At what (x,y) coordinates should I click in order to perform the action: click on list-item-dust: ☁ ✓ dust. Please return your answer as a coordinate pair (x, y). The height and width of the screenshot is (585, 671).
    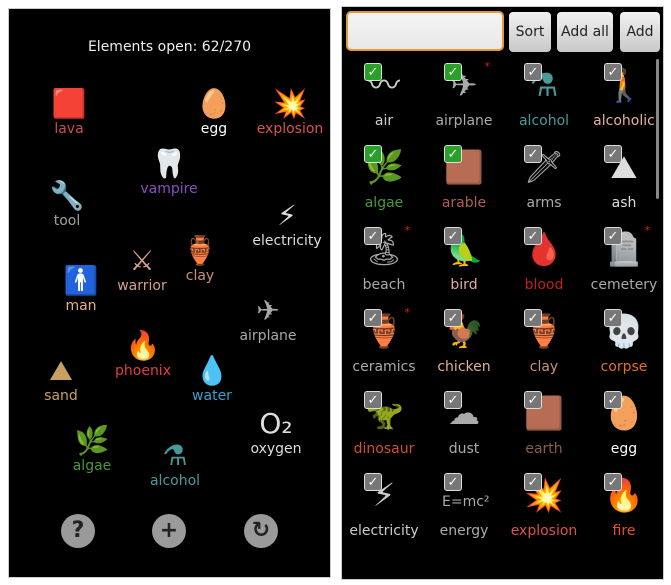
    Looking at the image, I should click on (464, 424).